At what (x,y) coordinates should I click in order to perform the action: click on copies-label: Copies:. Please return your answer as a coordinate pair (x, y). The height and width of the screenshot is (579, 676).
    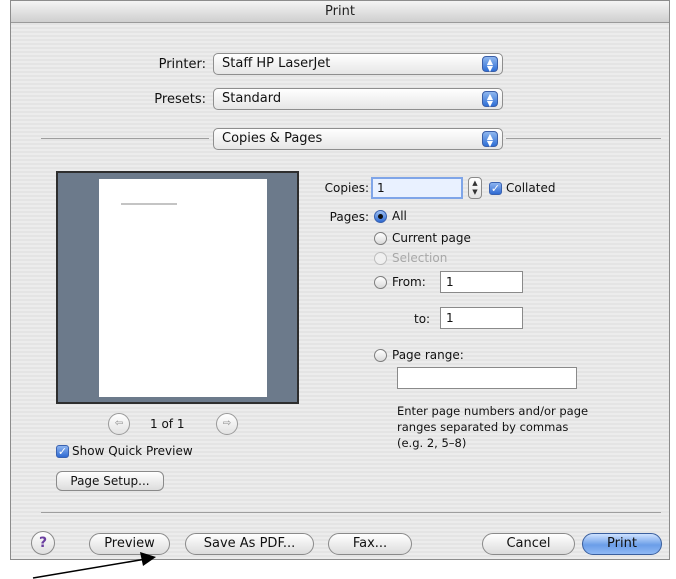
    Looking at the image, I should click on (346, 188).